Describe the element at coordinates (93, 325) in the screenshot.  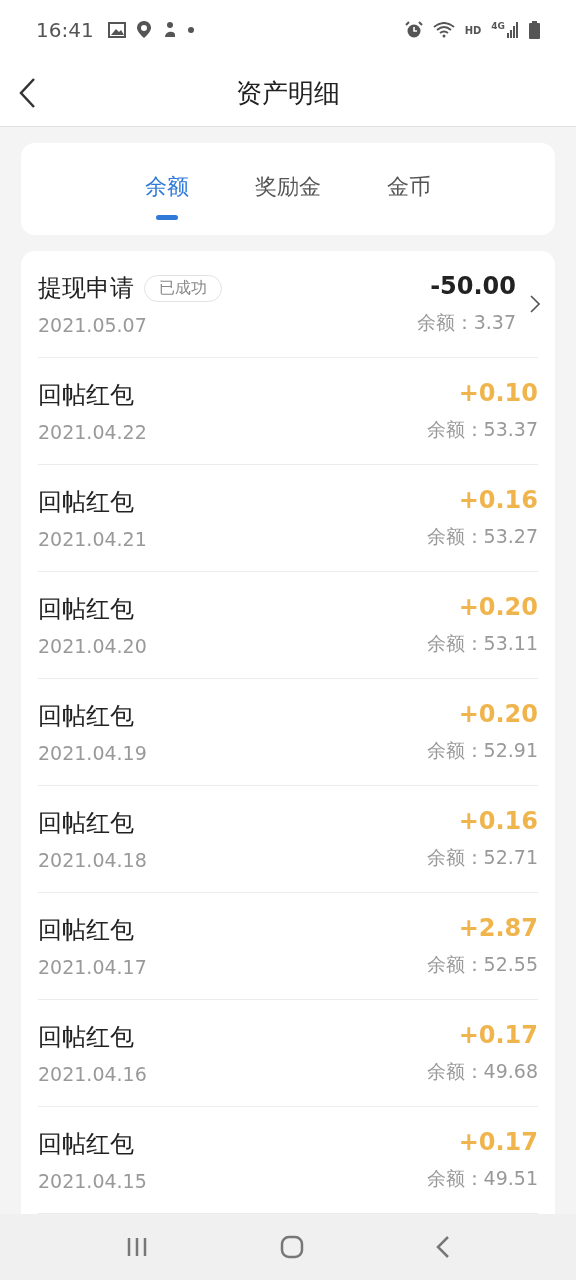
I see `record-date: 2021.05.07` at that location.